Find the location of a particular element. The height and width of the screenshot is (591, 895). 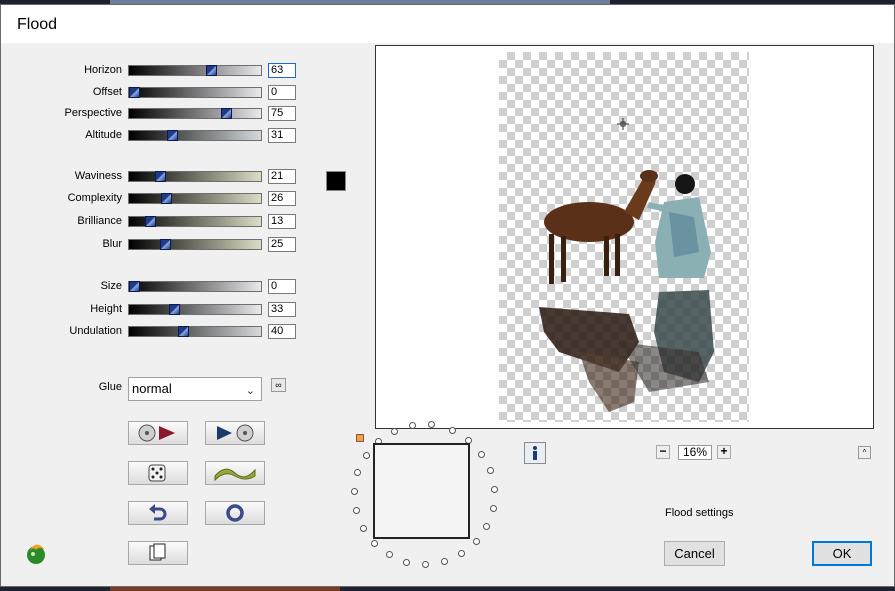

disc-play-button is located at coordinates (158, 433).